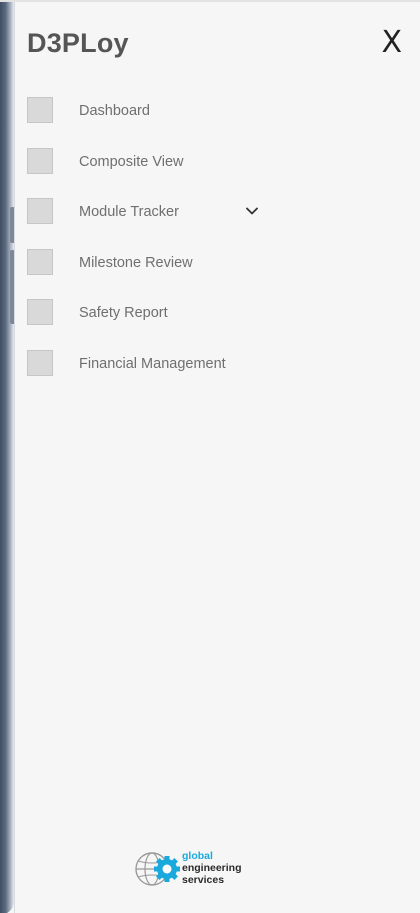 This screenshot has height=913, width=420. I want to click on menu-item-milestone-review: Milestone Review, so click(217, 271).